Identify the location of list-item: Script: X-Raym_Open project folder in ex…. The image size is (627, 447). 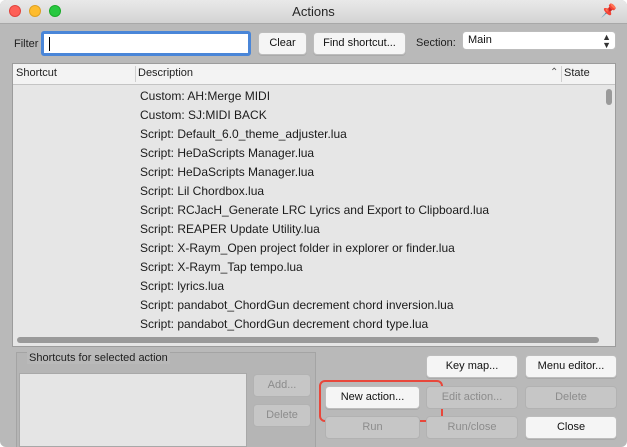
(297, 248).